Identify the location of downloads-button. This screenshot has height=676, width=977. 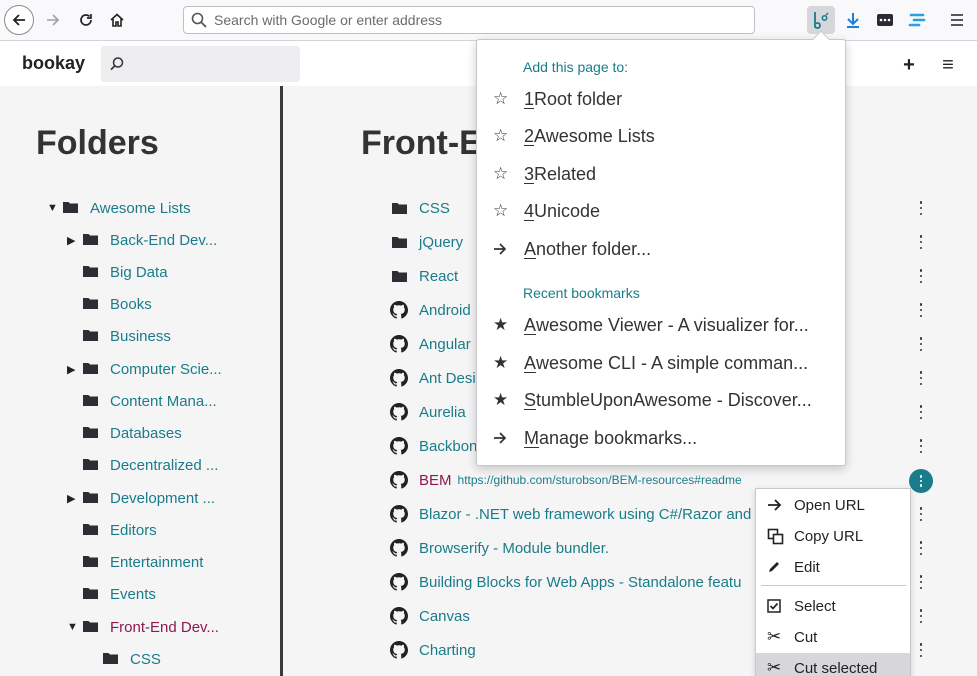
(853, 20).